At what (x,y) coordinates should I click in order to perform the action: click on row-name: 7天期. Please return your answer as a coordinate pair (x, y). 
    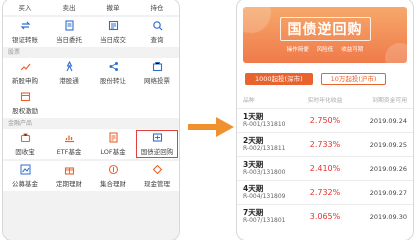
    Looking at the image, I should click on (253, 212).